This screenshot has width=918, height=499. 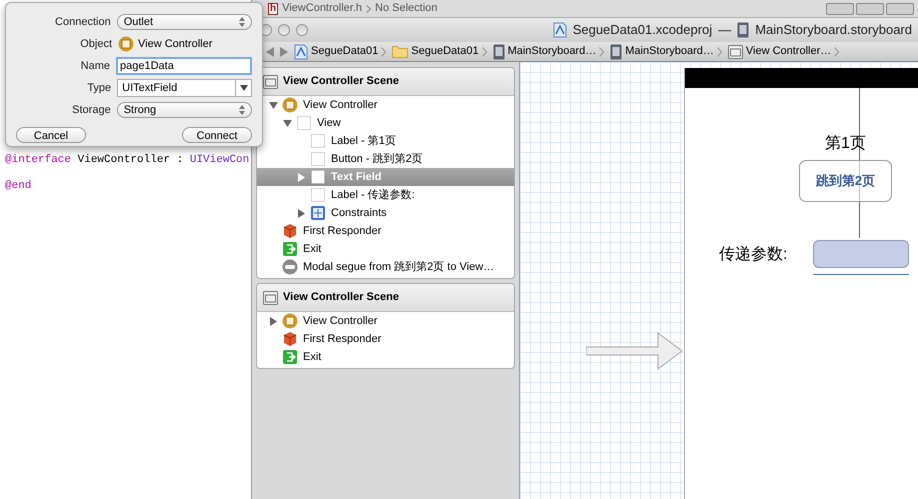 What do you see at coordinates (377, 159) in the screenshot?
I see `outline-label: Button - 跳到第2页` at bounding box center [377, 159].